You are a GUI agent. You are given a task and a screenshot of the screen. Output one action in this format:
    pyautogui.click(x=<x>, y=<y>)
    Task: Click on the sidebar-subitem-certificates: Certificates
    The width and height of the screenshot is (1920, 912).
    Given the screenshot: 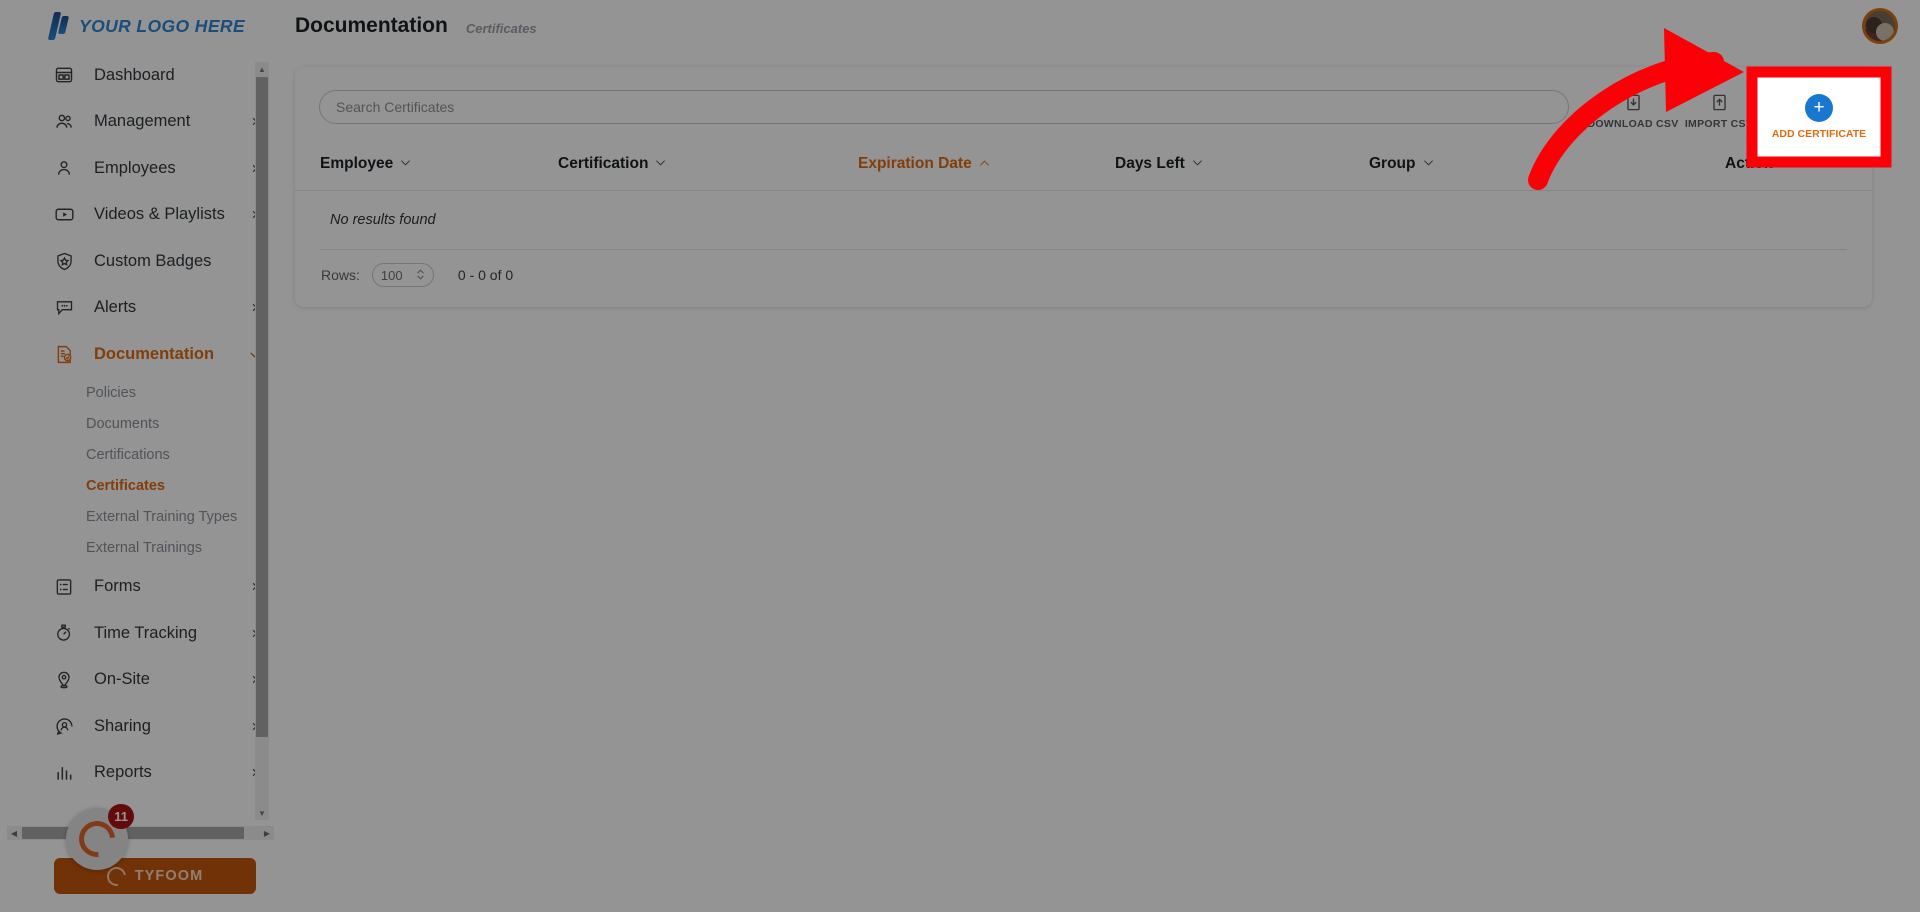 What is the action you would take?
    pyautogui.click(x=140, y=486)
    